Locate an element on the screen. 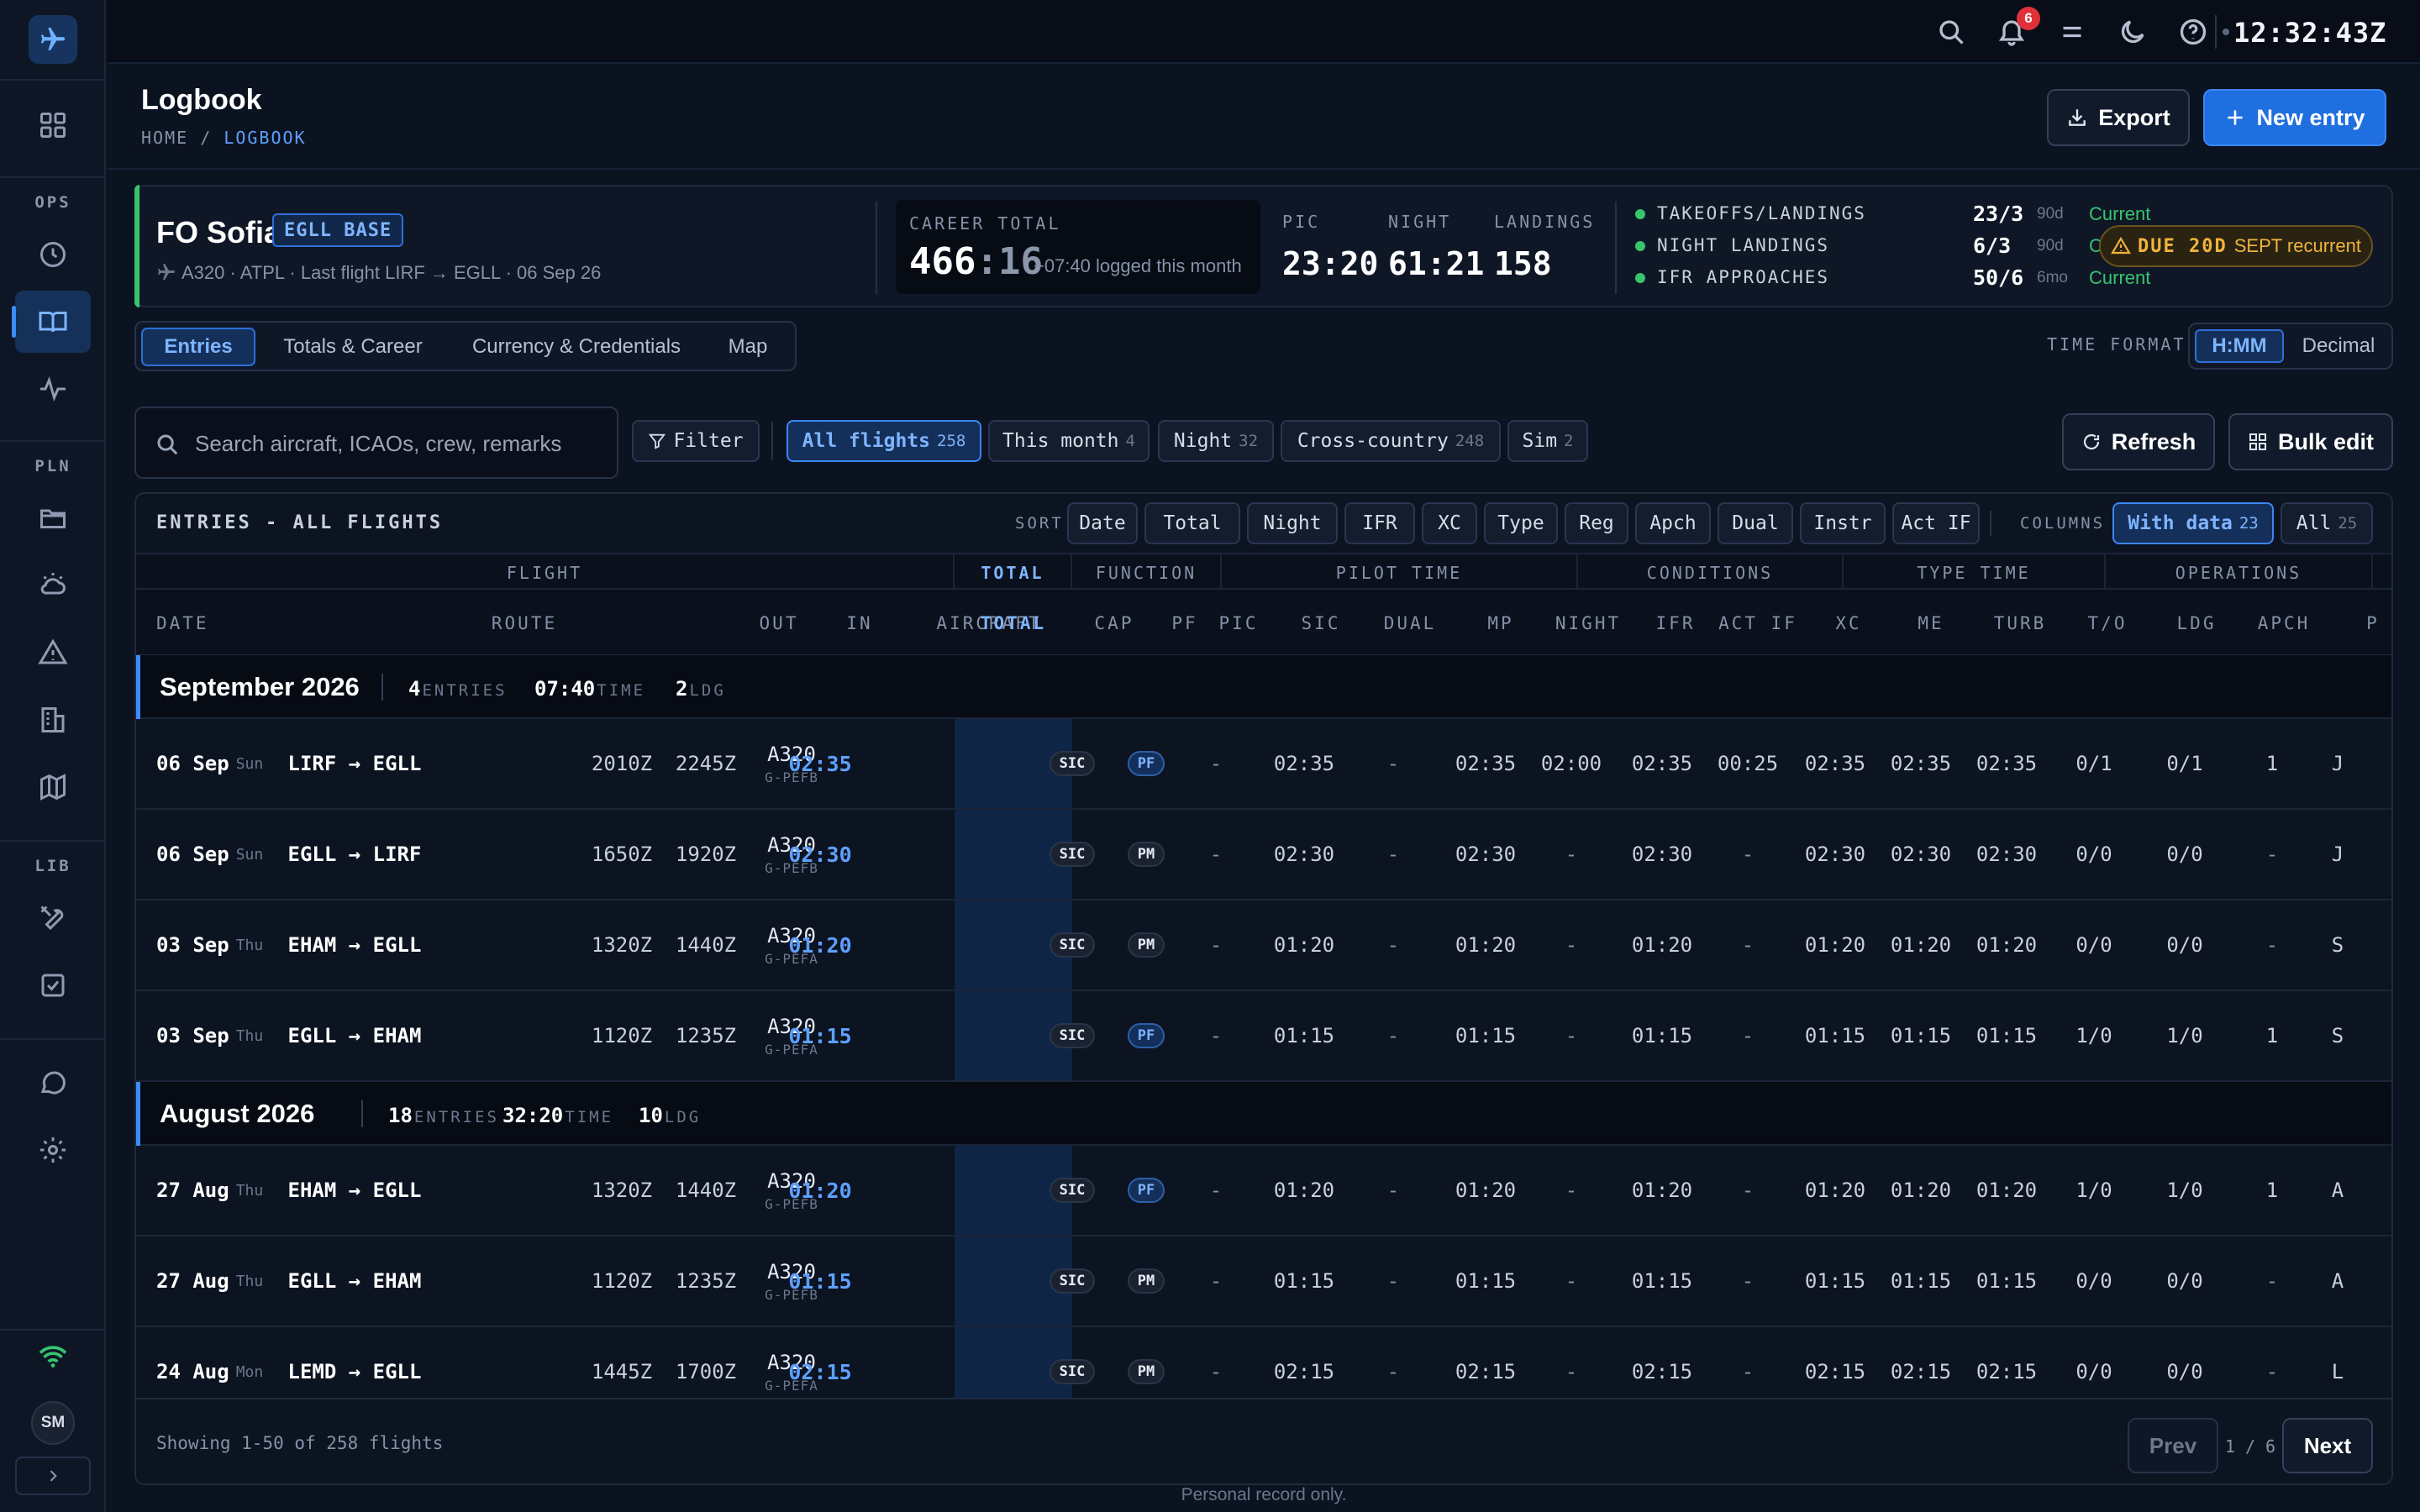  cell-p: S is located at coordinates (2337, 945).